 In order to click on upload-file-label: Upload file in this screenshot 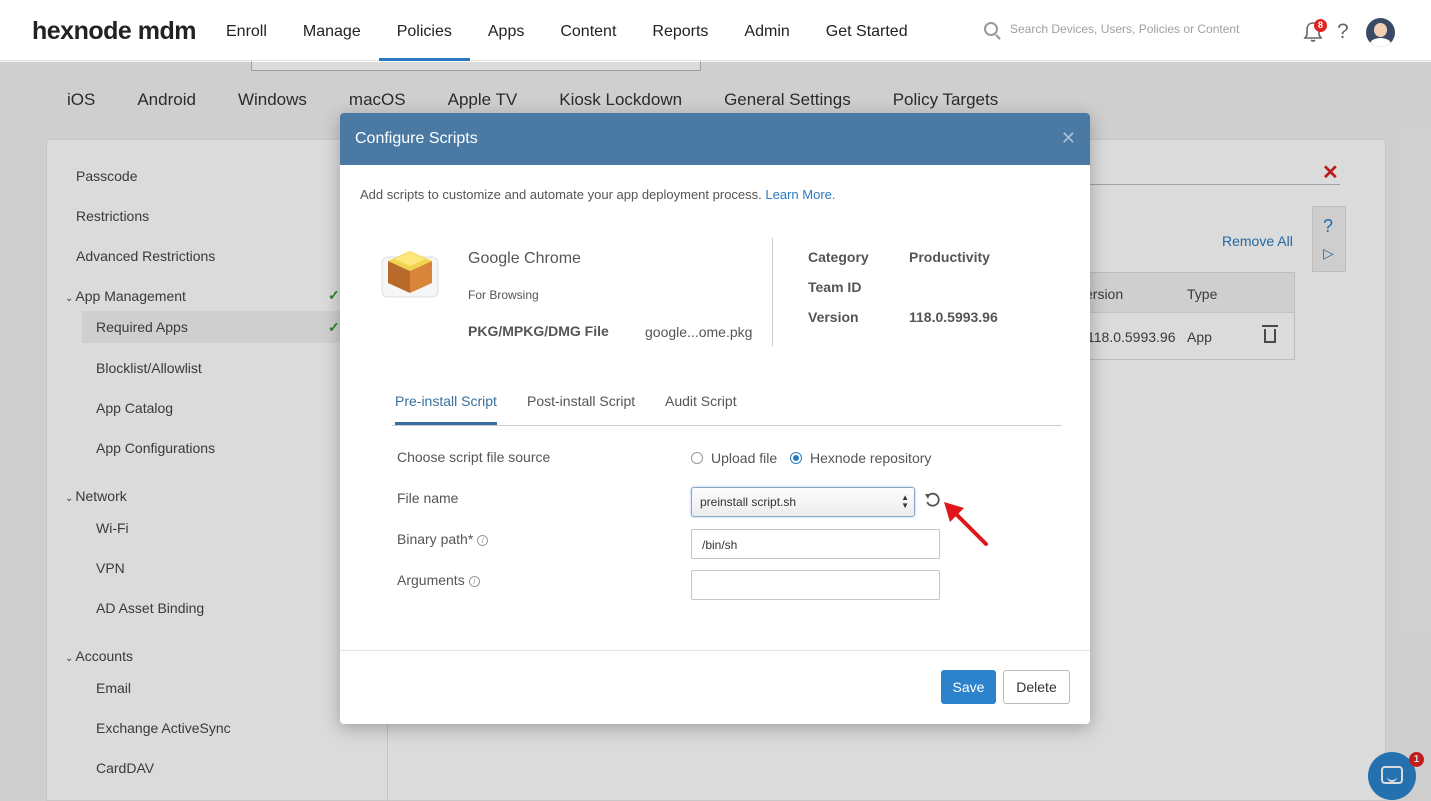, I will do `click(744, 458)`.